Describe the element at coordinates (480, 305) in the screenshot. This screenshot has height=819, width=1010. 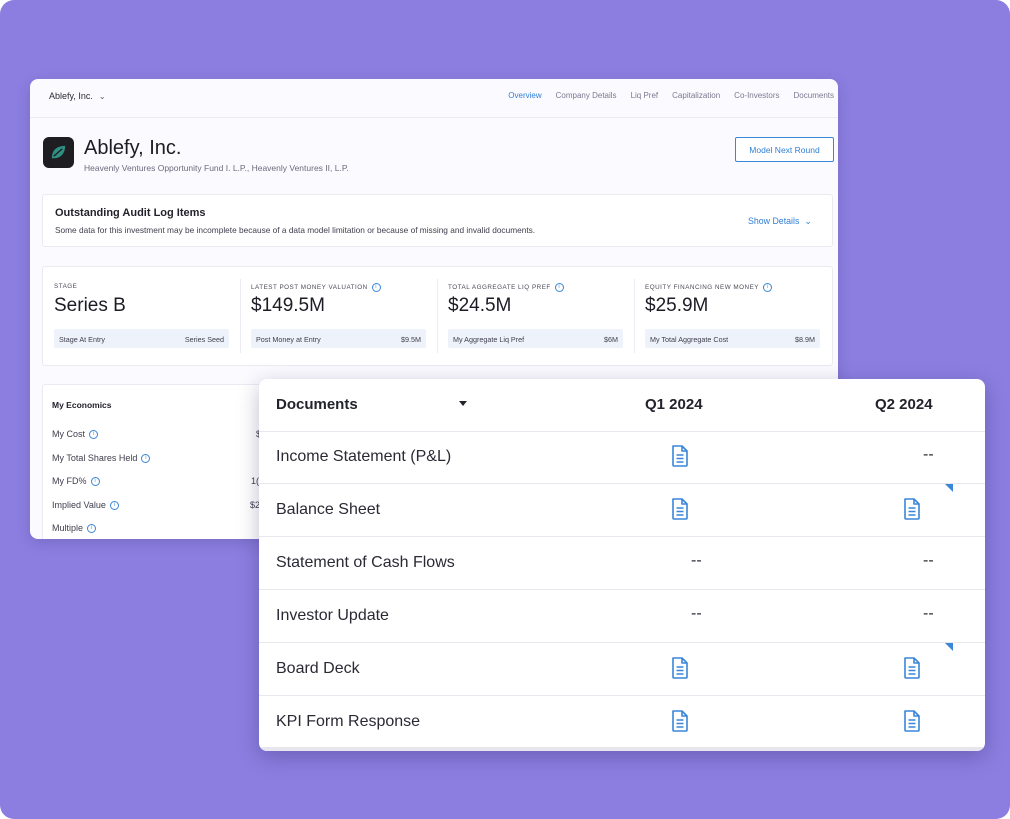
I see `metric-value: $24.5M` at that location.